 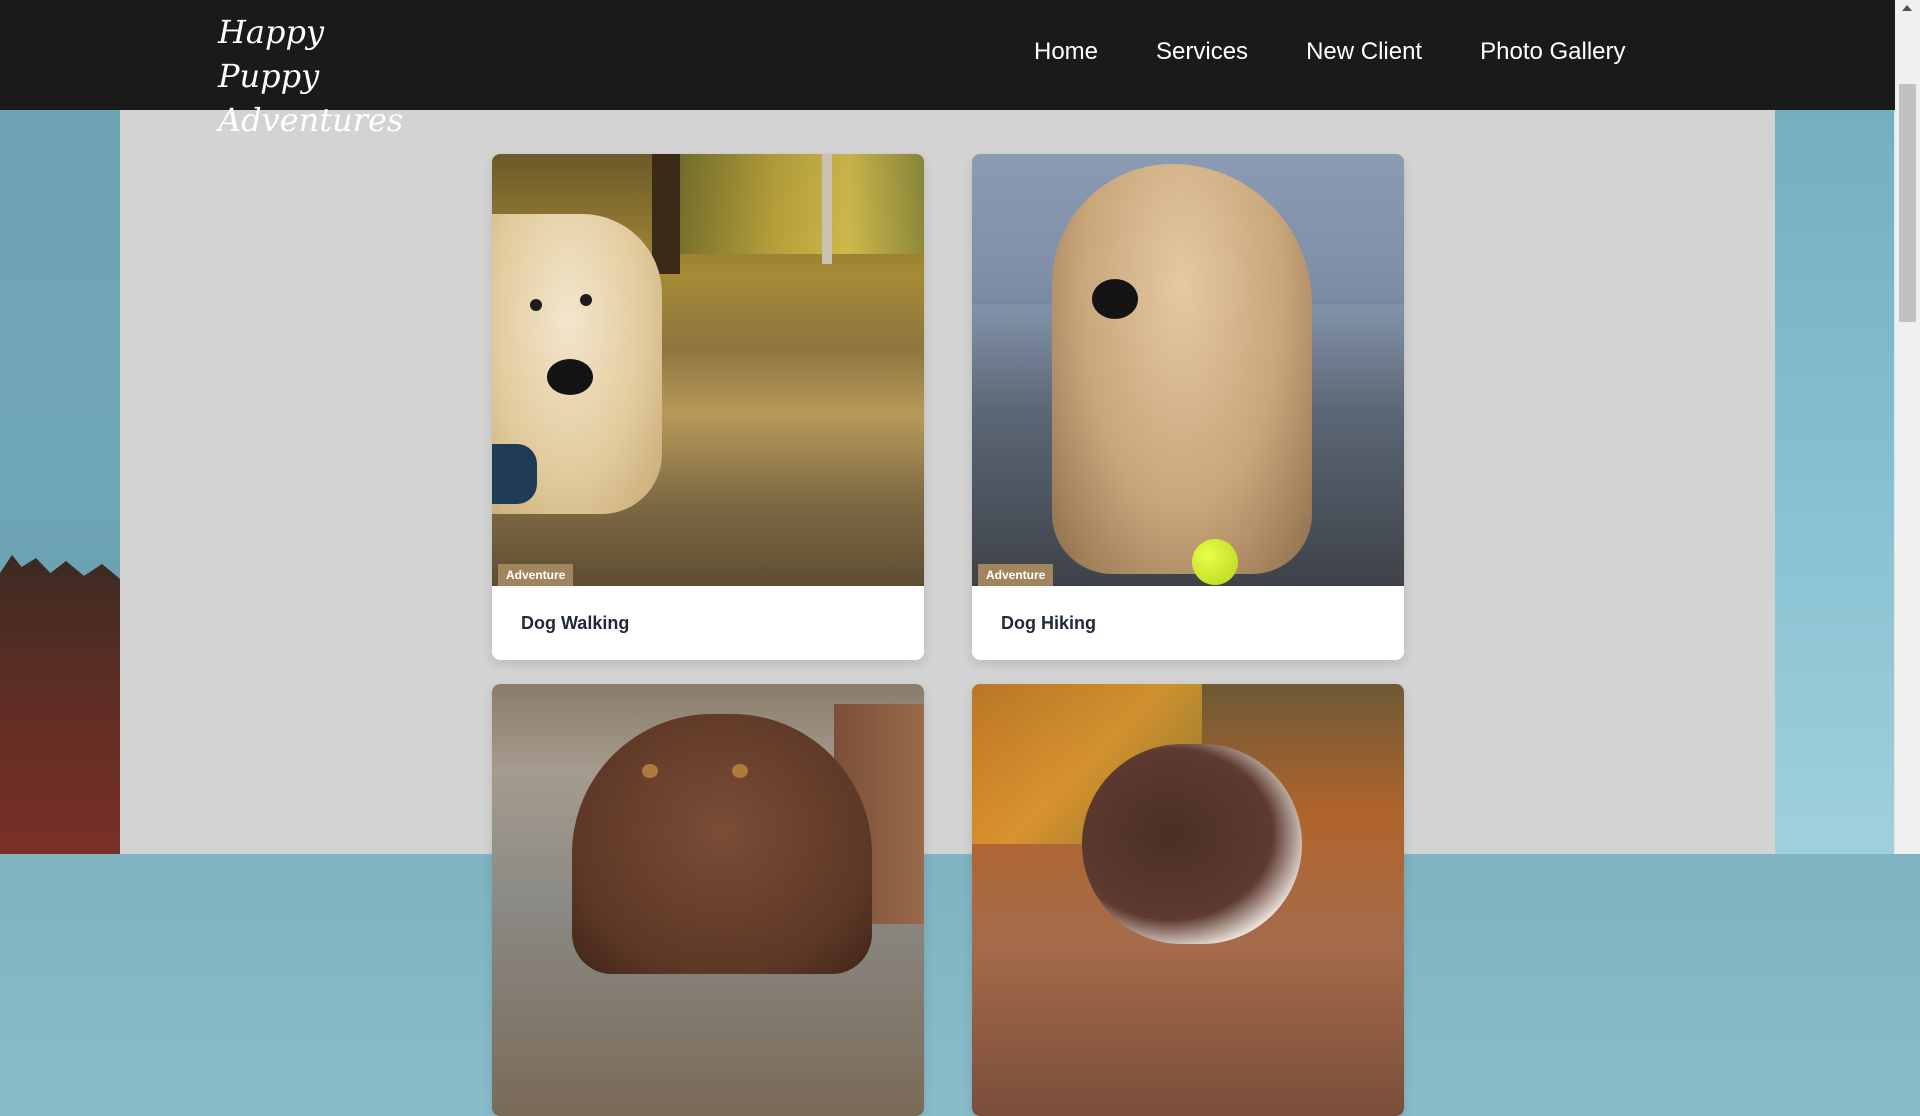 I want to click on nav-new-client: New Client, so click(x=1364, y=52).